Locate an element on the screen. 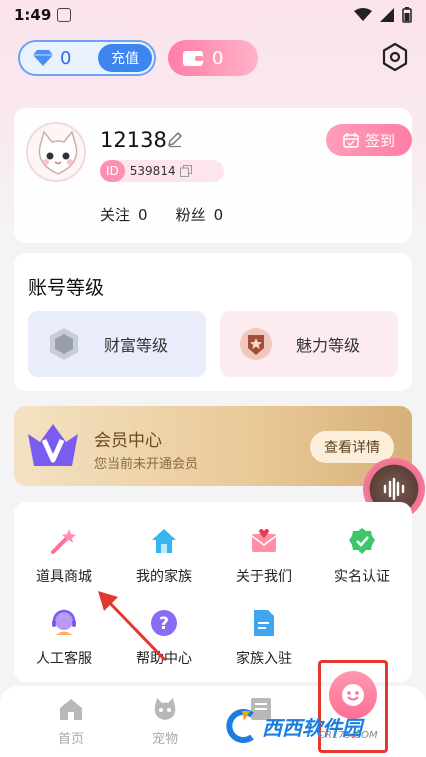 This screenshot has width=426, height=757. vip-crown-icon is located at coordinates (53, 445).